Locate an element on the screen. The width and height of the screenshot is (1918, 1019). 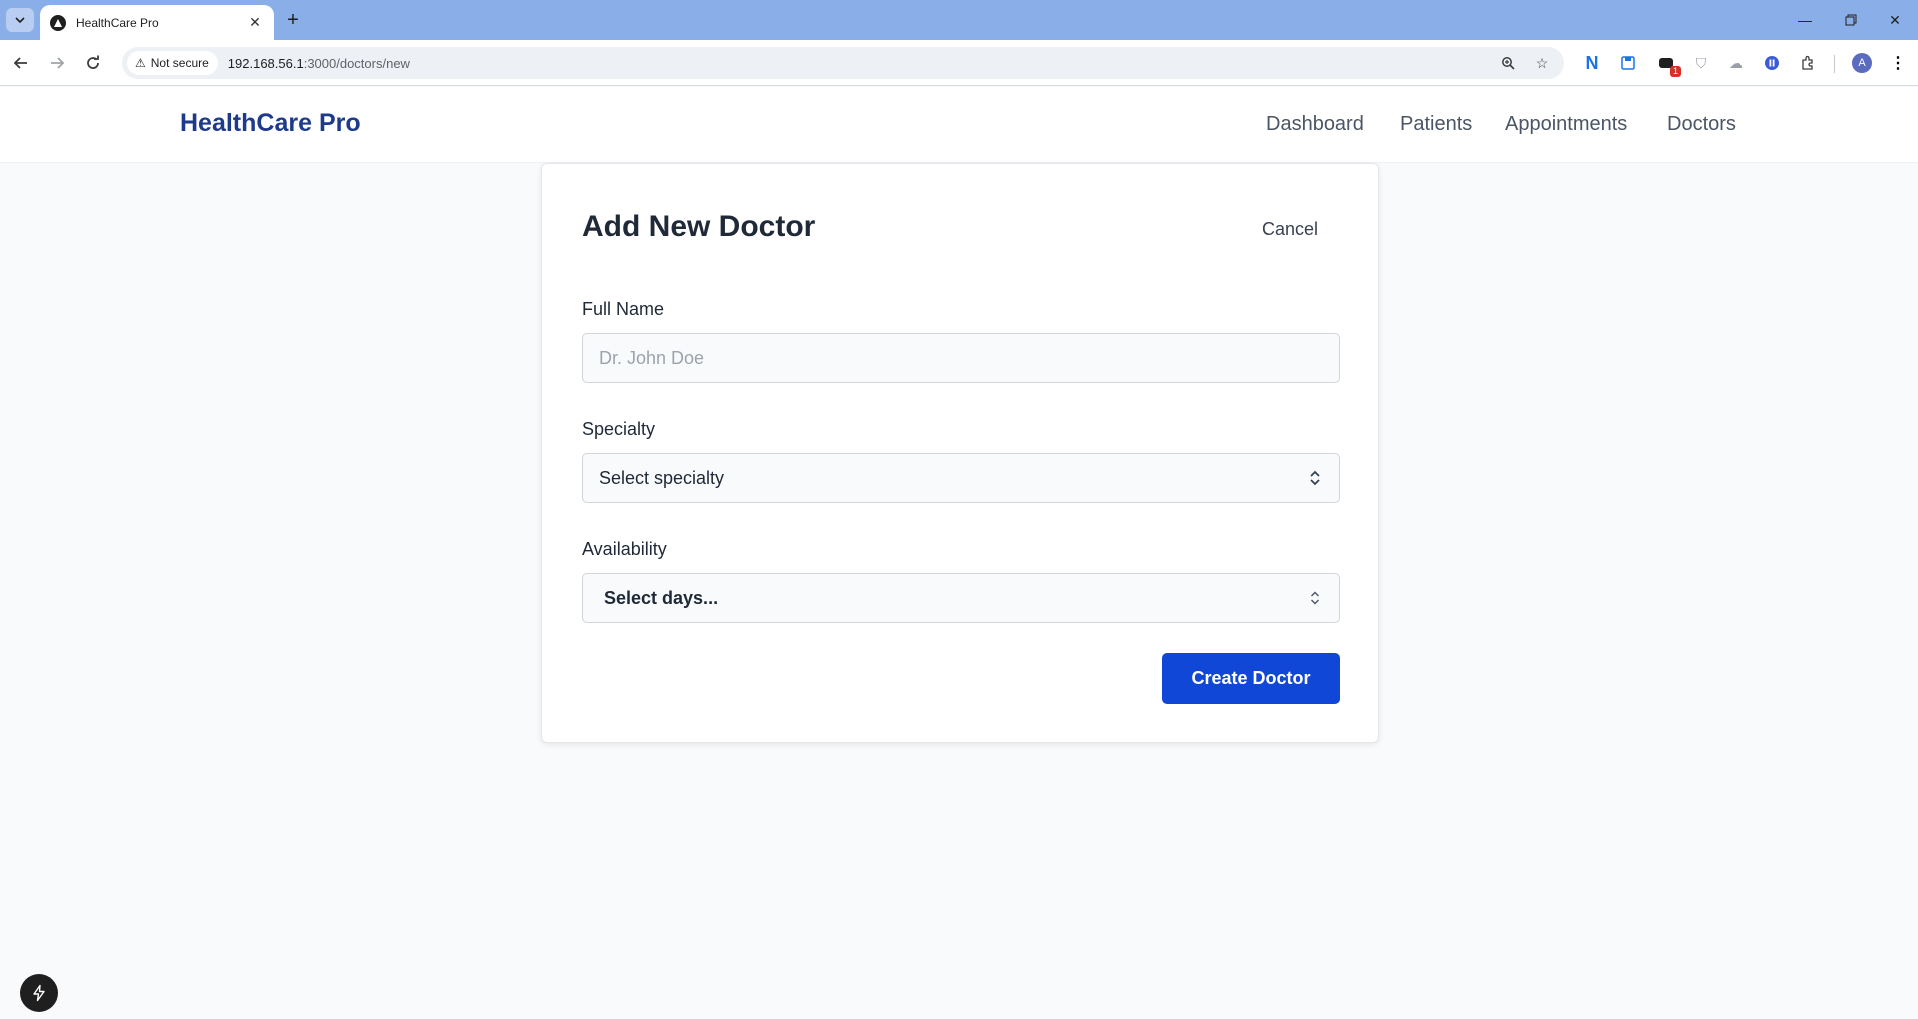
new-tab-button: + is located at coordinates (293, 20).